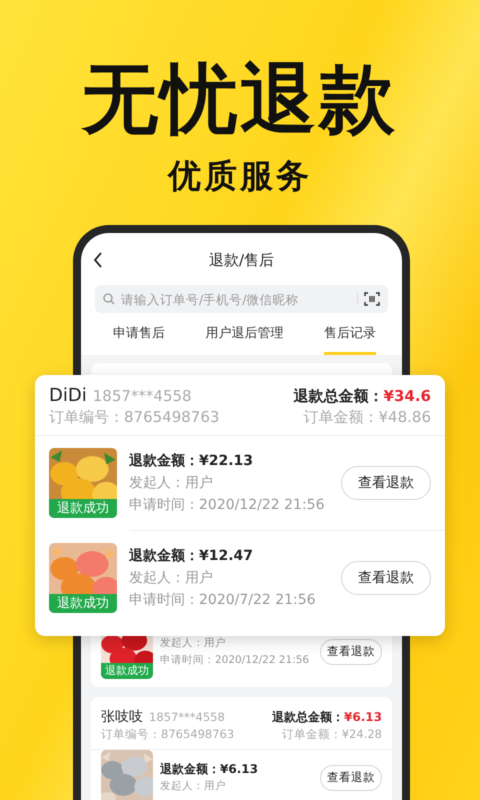 This screenshot has height=800, width=480. I want to click on search-field: 请输入订单号/手机号/微信昵称, so click(241, 299).